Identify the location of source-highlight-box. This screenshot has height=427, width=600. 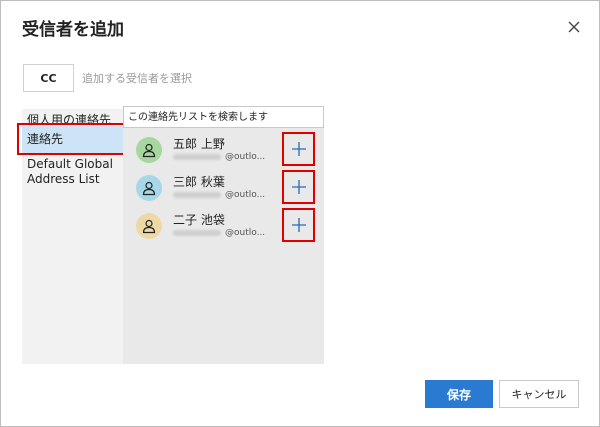
(71, 139).